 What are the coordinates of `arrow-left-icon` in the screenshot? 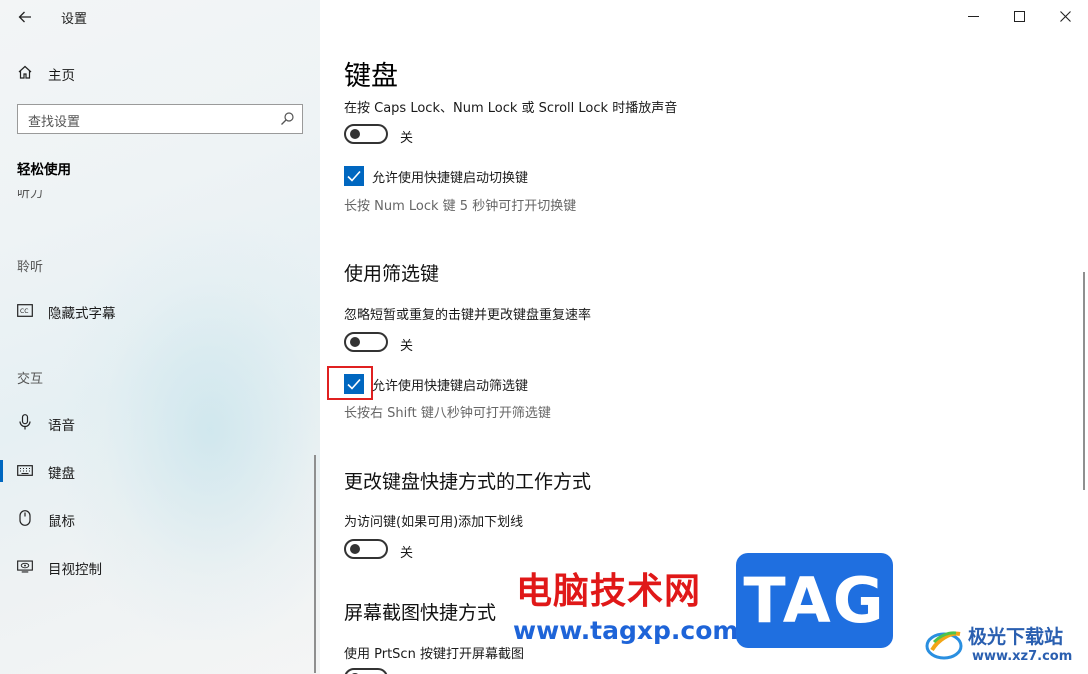 It's located at (24, 17).